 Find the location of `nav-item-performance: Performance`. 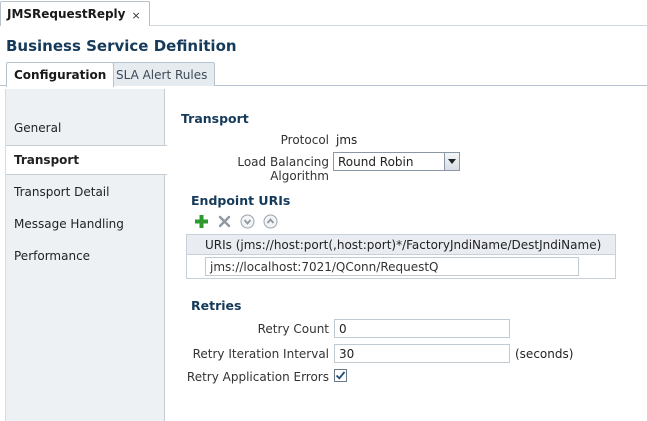

nav-item-performance: Performance is located at coordinates (85, 256).